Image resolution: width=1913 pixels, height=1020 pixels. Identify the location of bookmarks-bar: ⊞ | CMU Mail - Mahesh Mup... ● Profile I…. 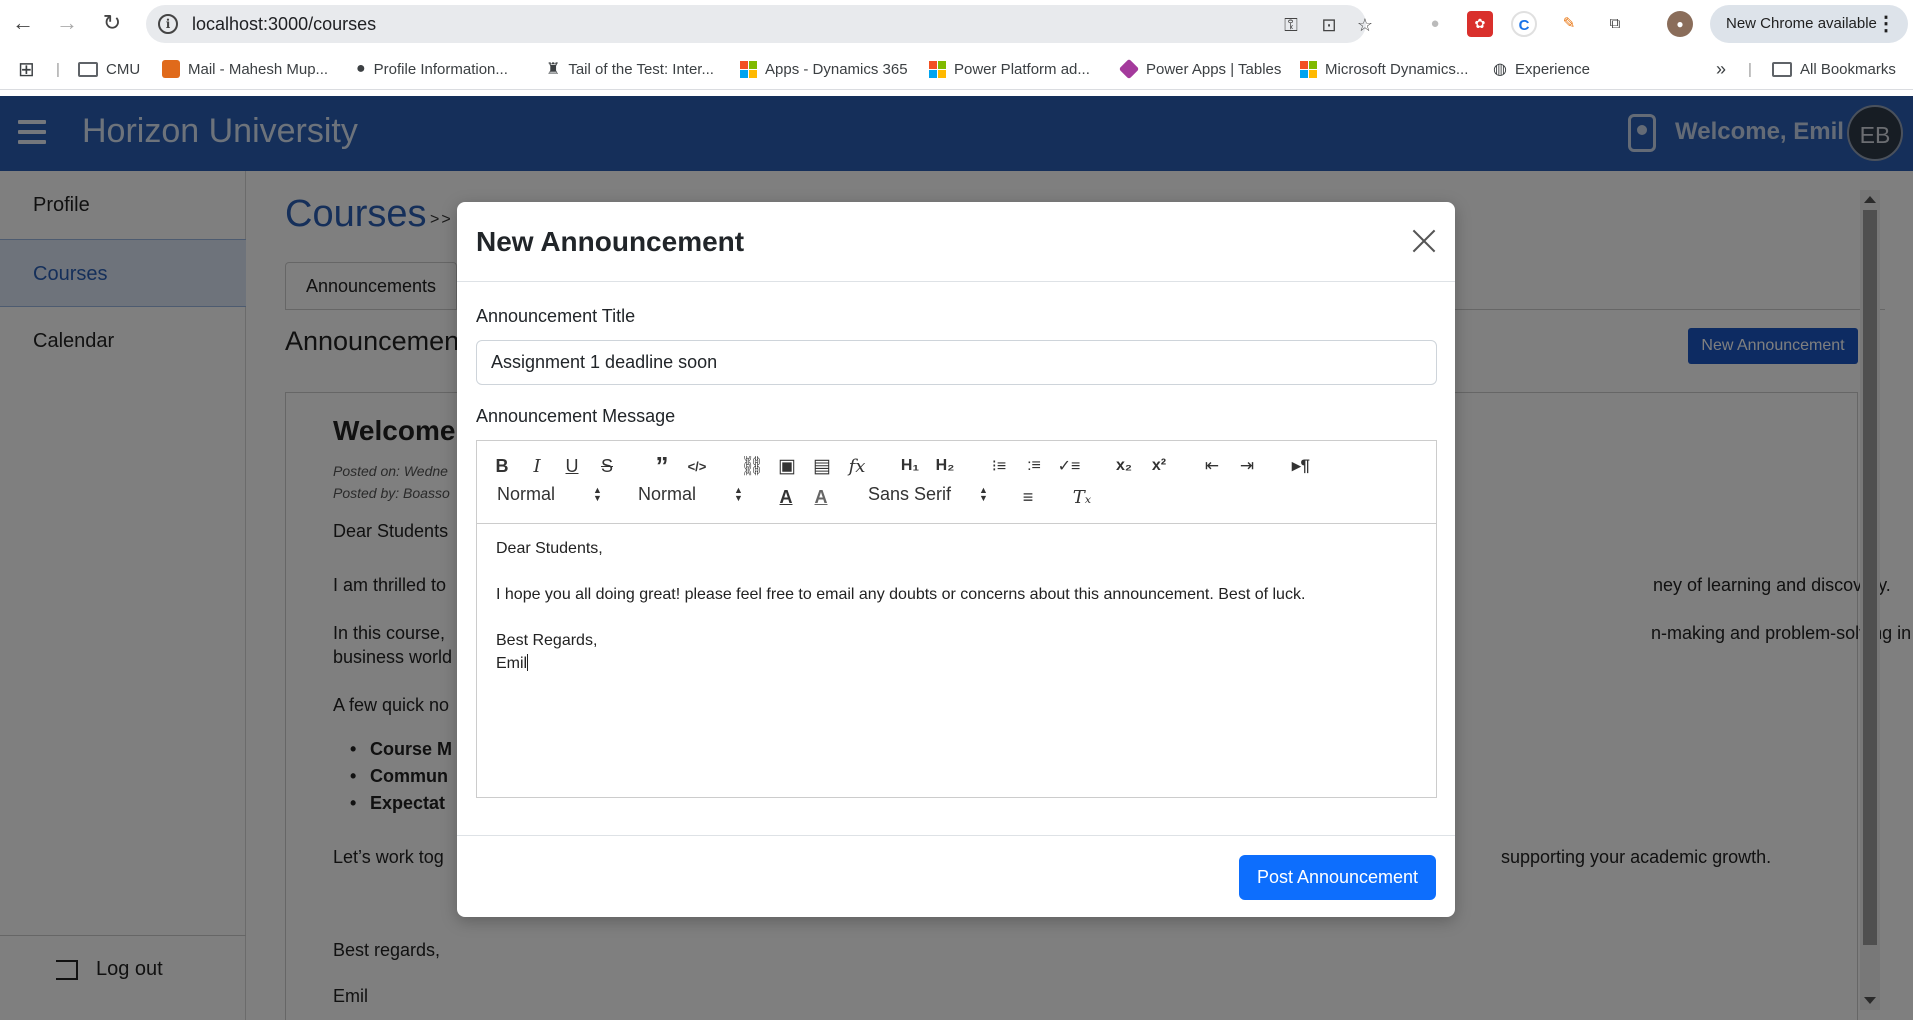
(956, 69).